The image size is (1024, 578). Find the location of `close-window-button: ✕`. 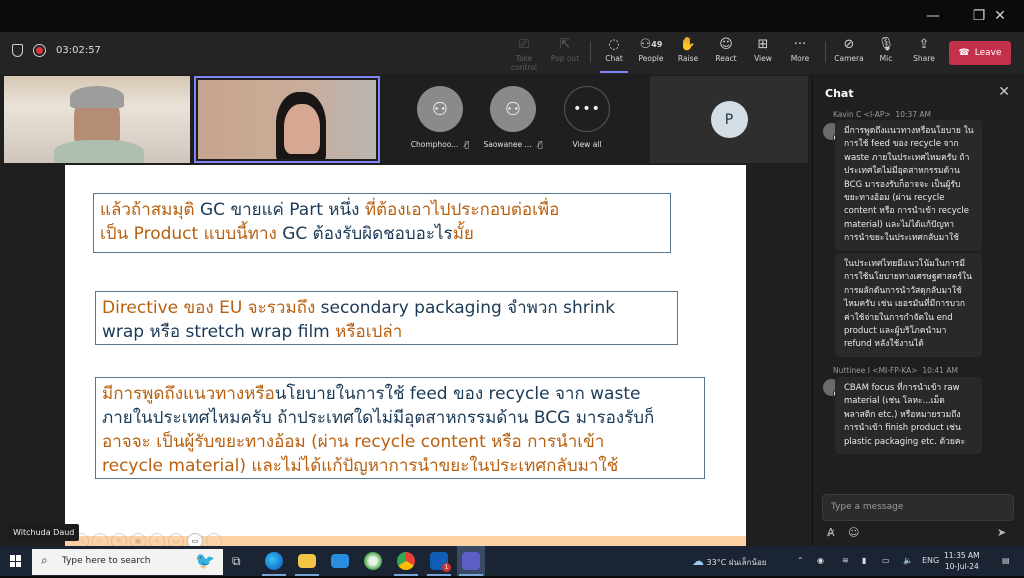

close-window-button: ✕ is located at coordinates (1000, 16).